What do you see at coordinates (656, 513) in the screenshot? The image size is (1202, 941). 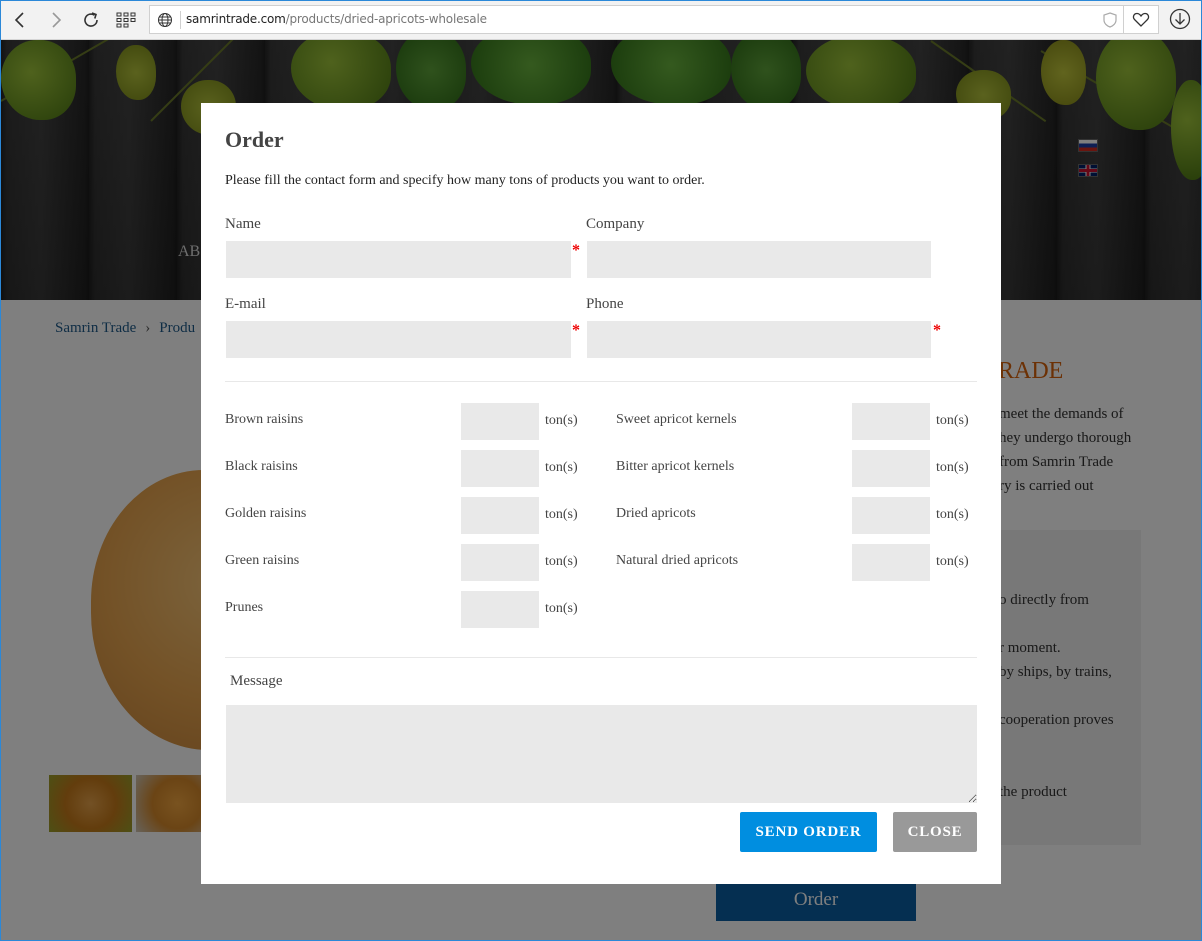 I see `product-label: Dried apricots` at bounding box center [656, 513].